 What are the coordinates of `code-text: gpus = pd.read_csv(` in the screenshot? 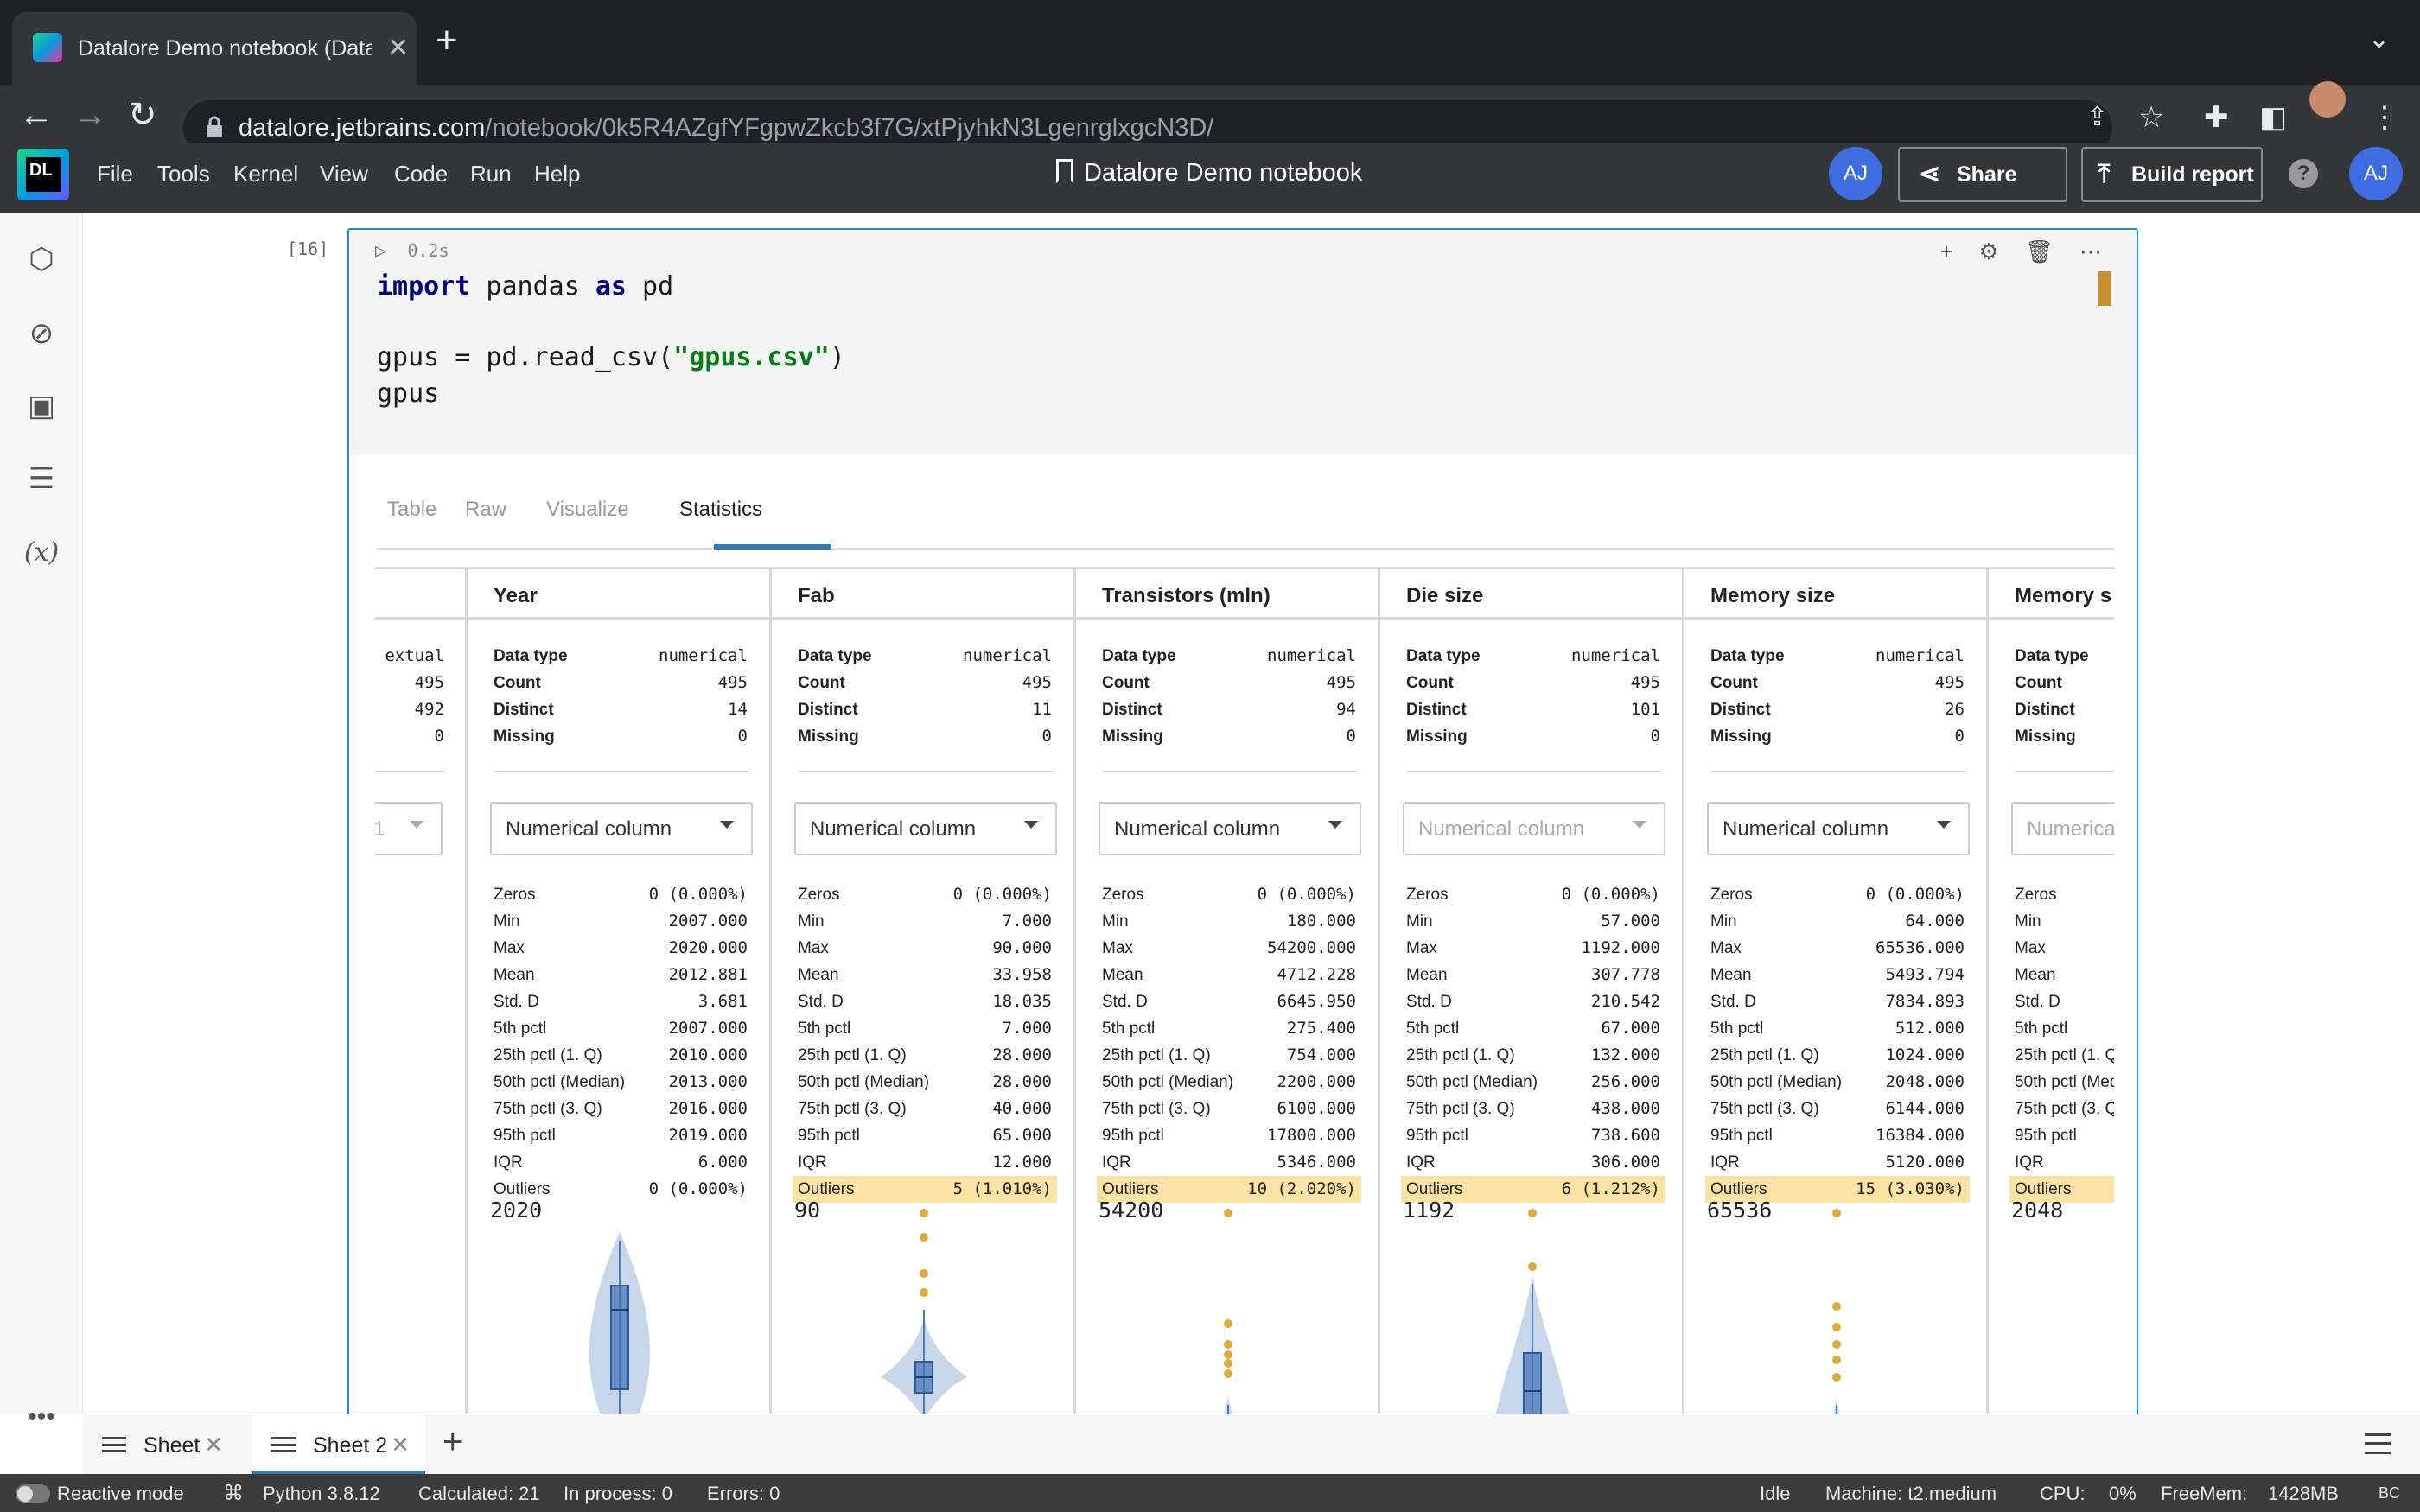 It's located at (525, 357).